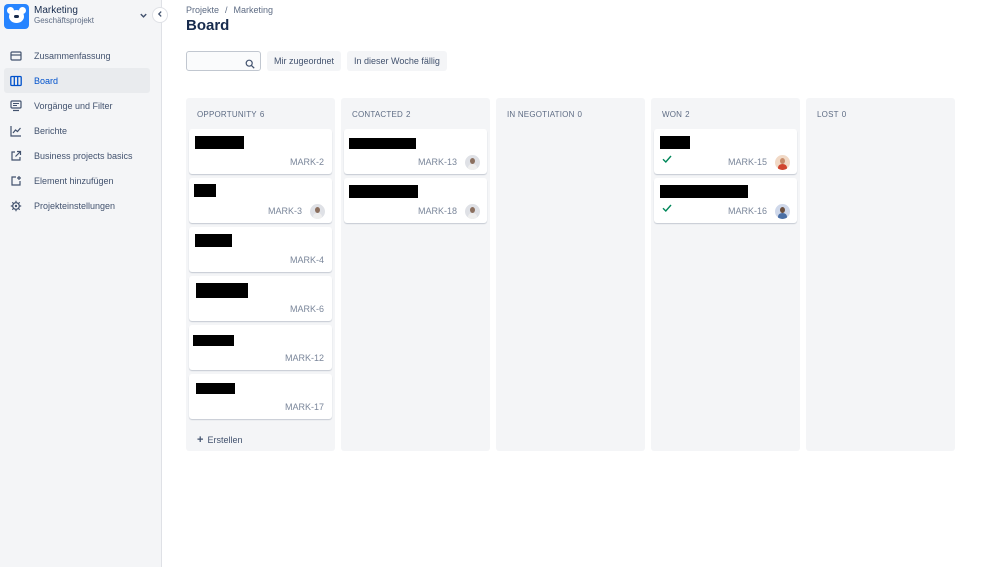  I want to click on sidebar-item-berichte: Berichte, so click(77, 130).